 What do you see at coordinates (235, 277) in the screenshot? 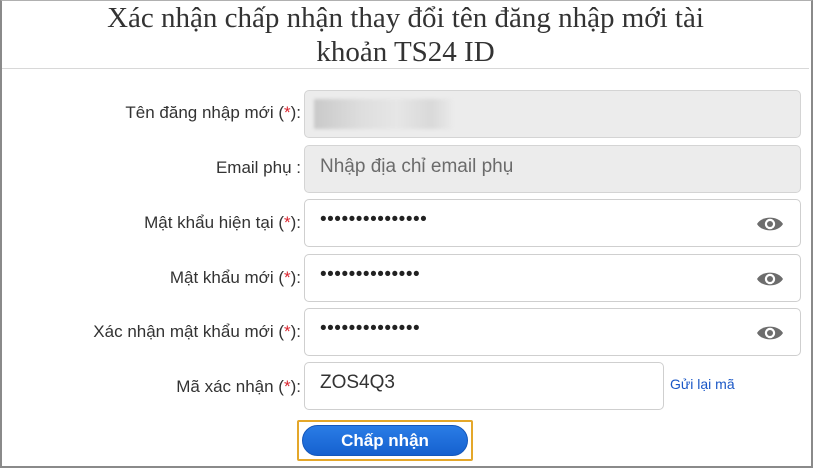
I see `new-password-label: Mật khẩu mới (*):` at bounding box center [235, 277].